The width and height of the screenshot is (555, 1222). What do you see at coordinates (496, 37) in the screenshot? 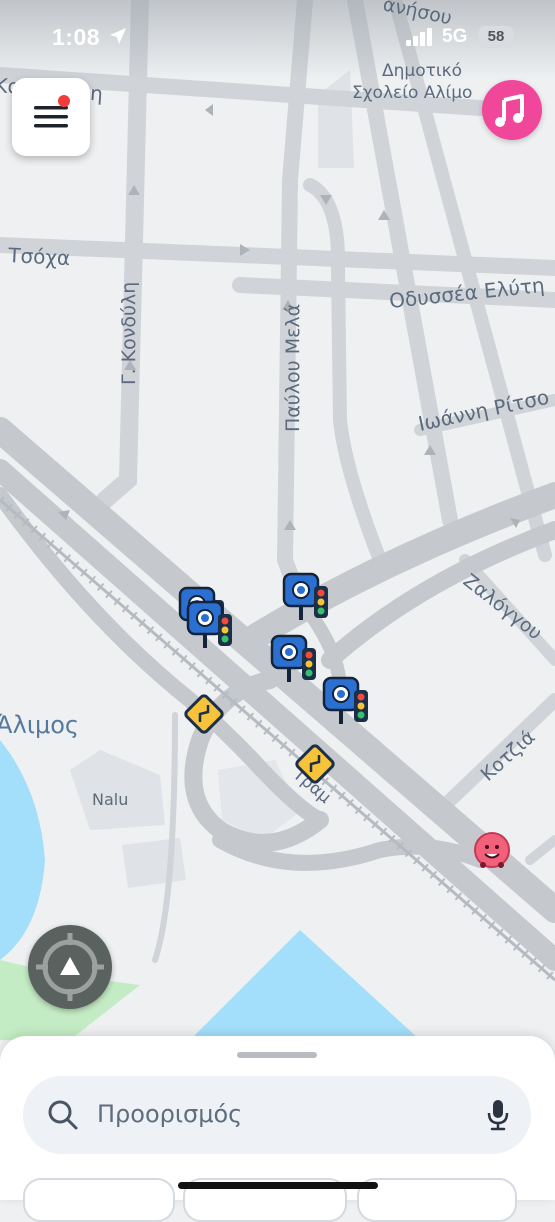
I see `battery-indicator: 58` at bounding box center [496, 37].